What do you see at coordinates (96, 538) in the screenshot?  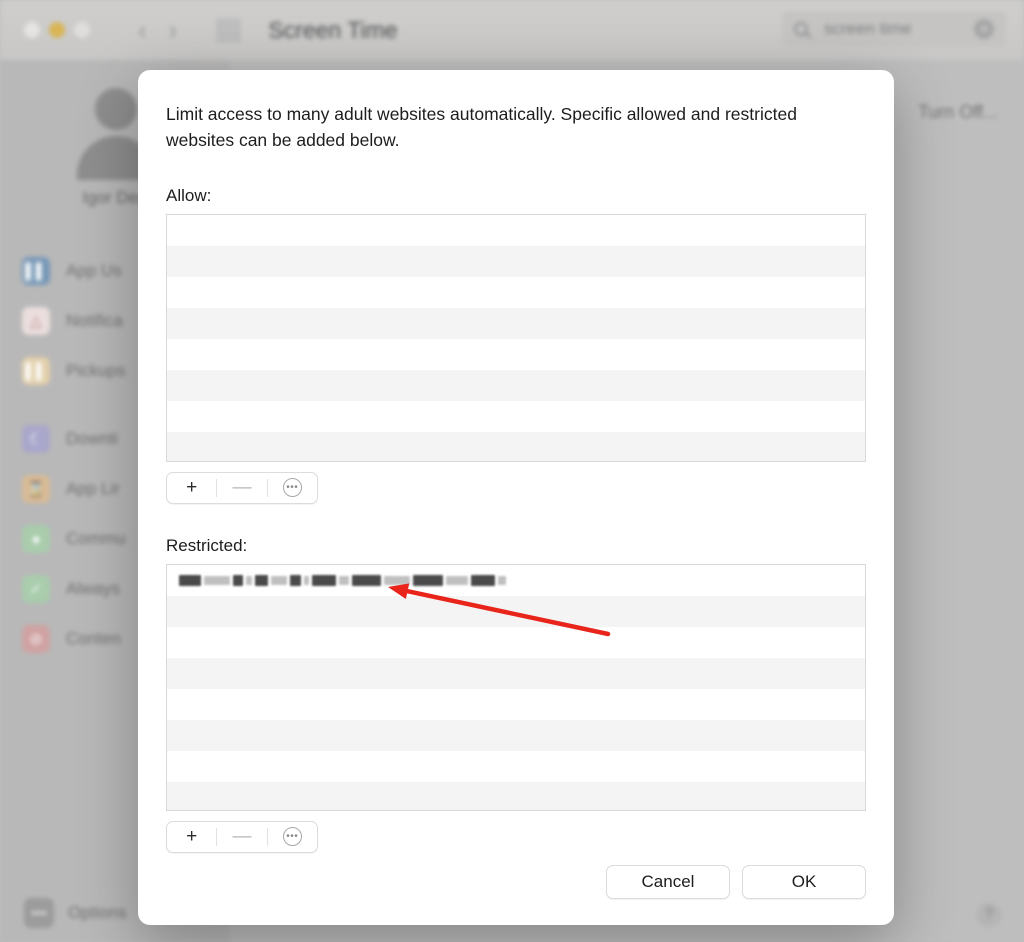 I see `sidebar-item-label: Commu` at bounding box center [96, 538].